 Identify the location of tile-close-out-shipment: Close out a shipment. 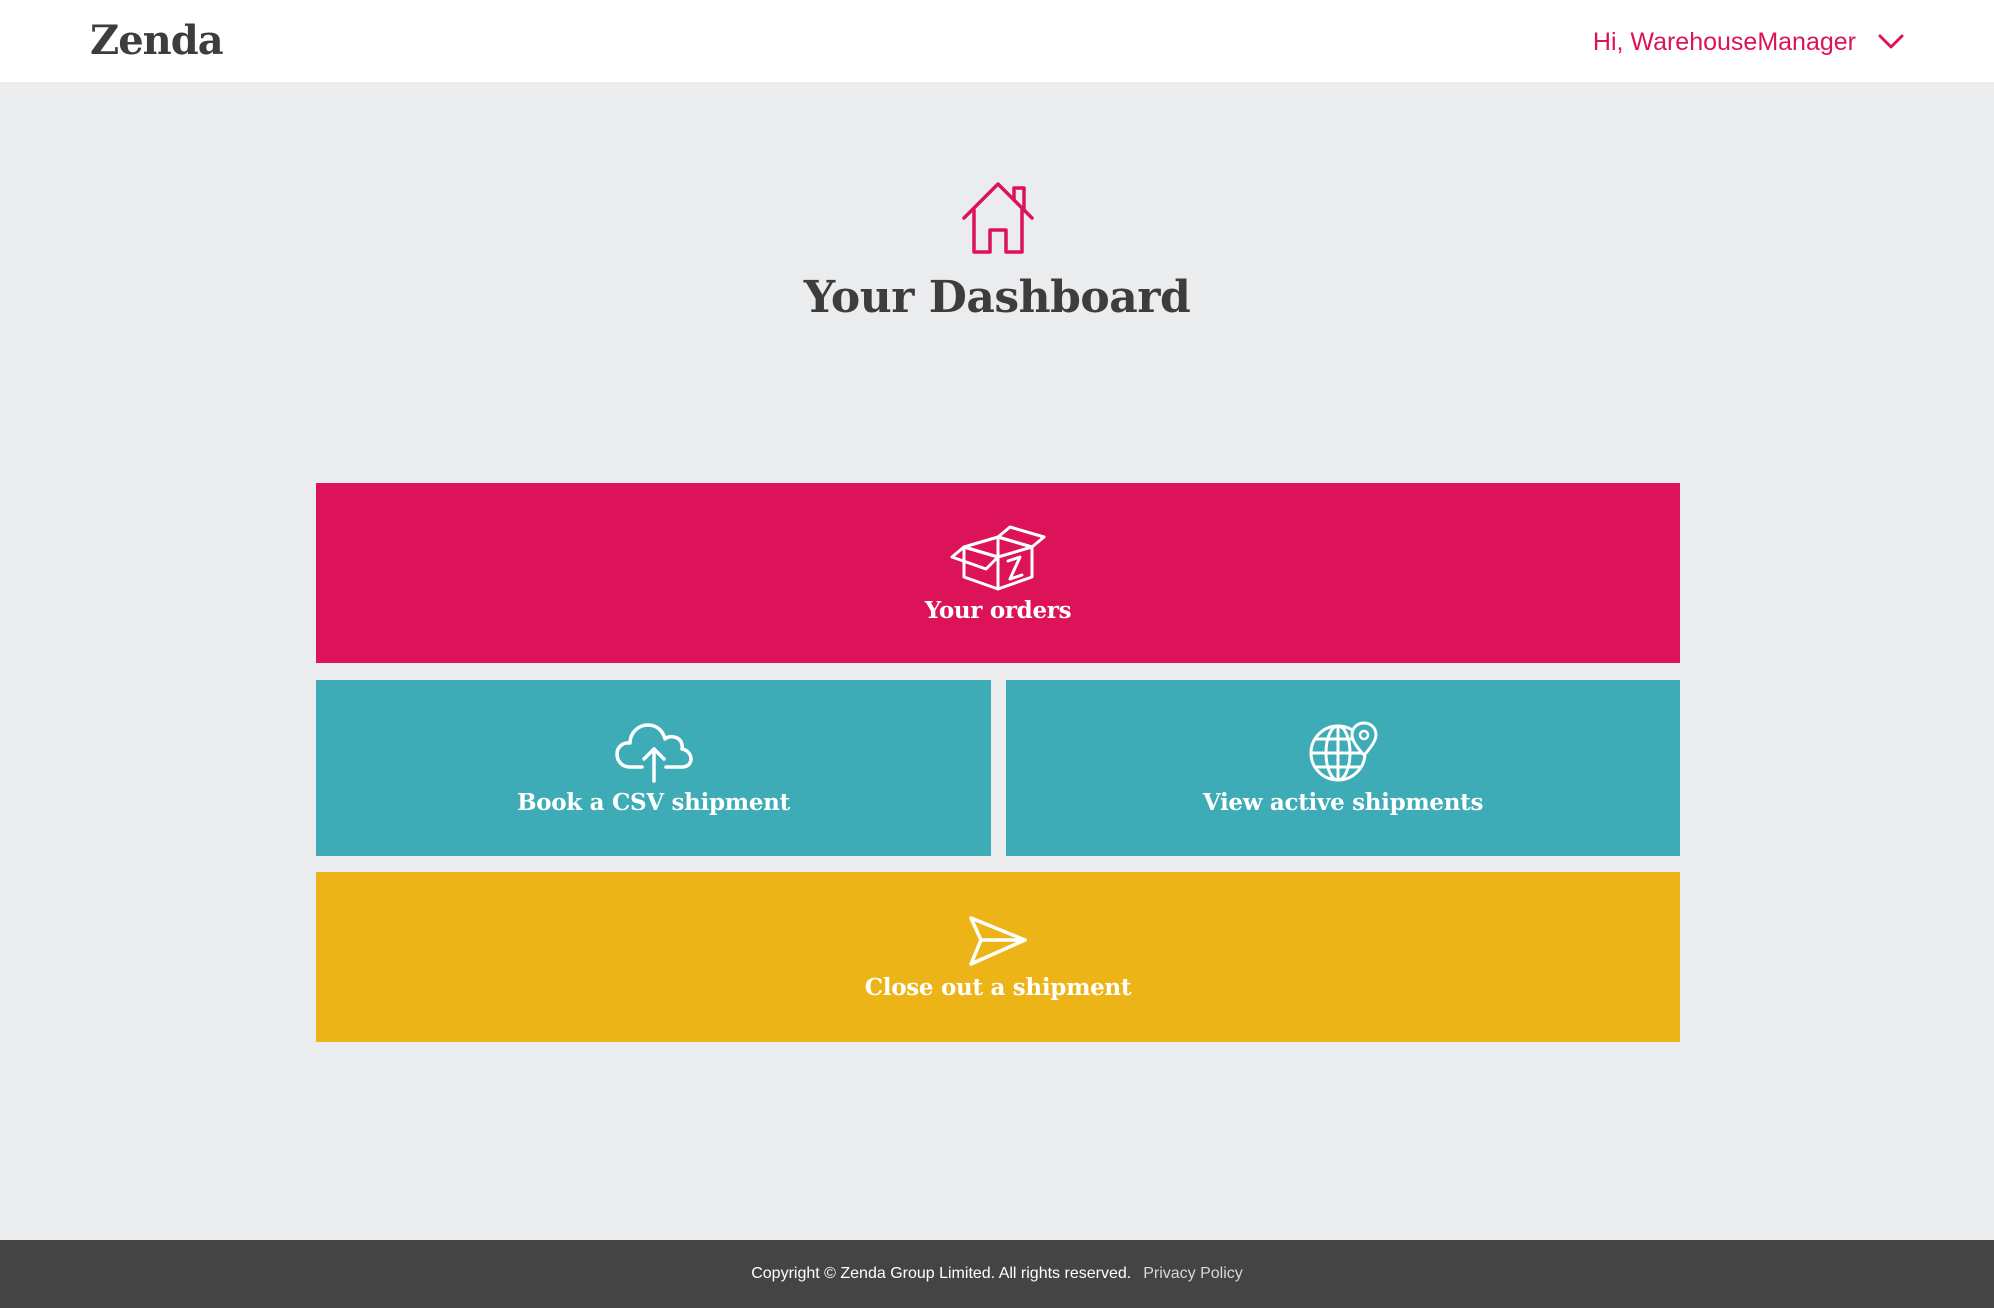
(998, 957).